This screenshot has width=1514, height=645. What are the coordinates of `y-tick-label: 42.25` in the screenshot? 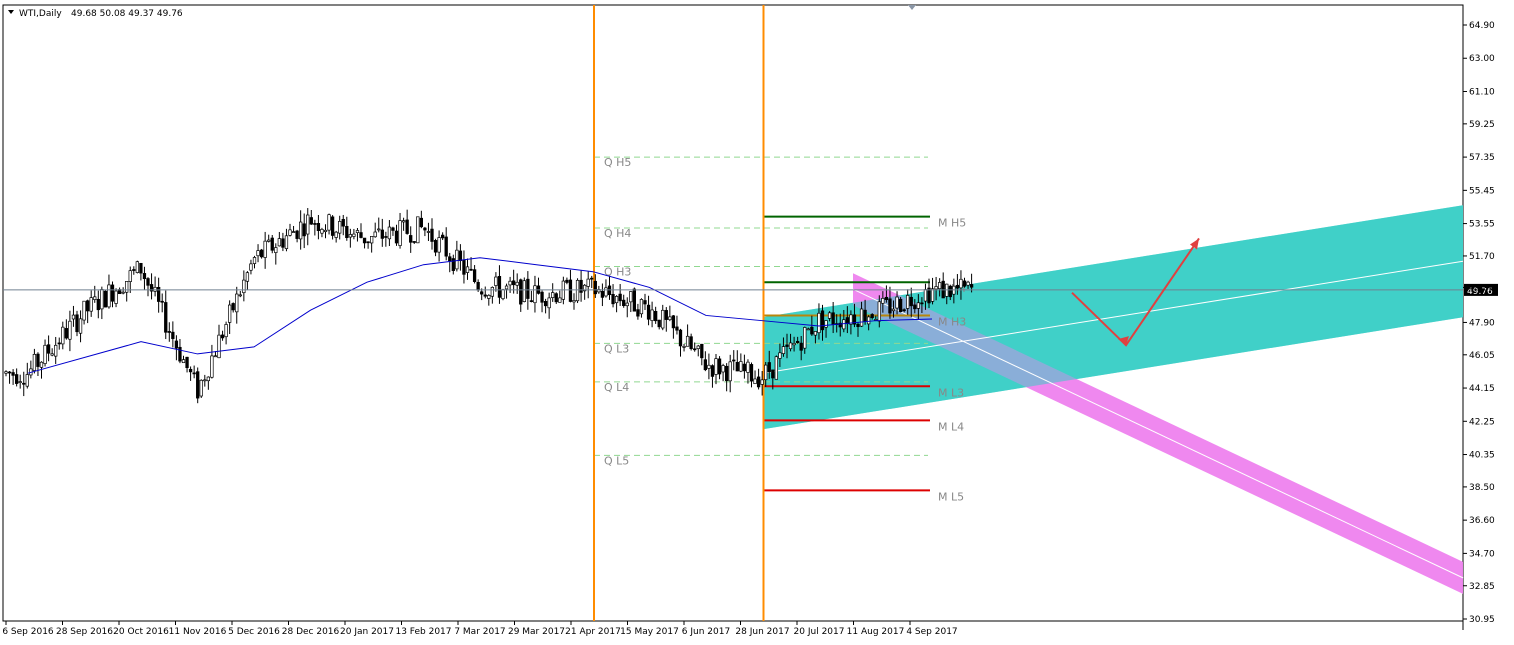 It's located at (1482, 422).